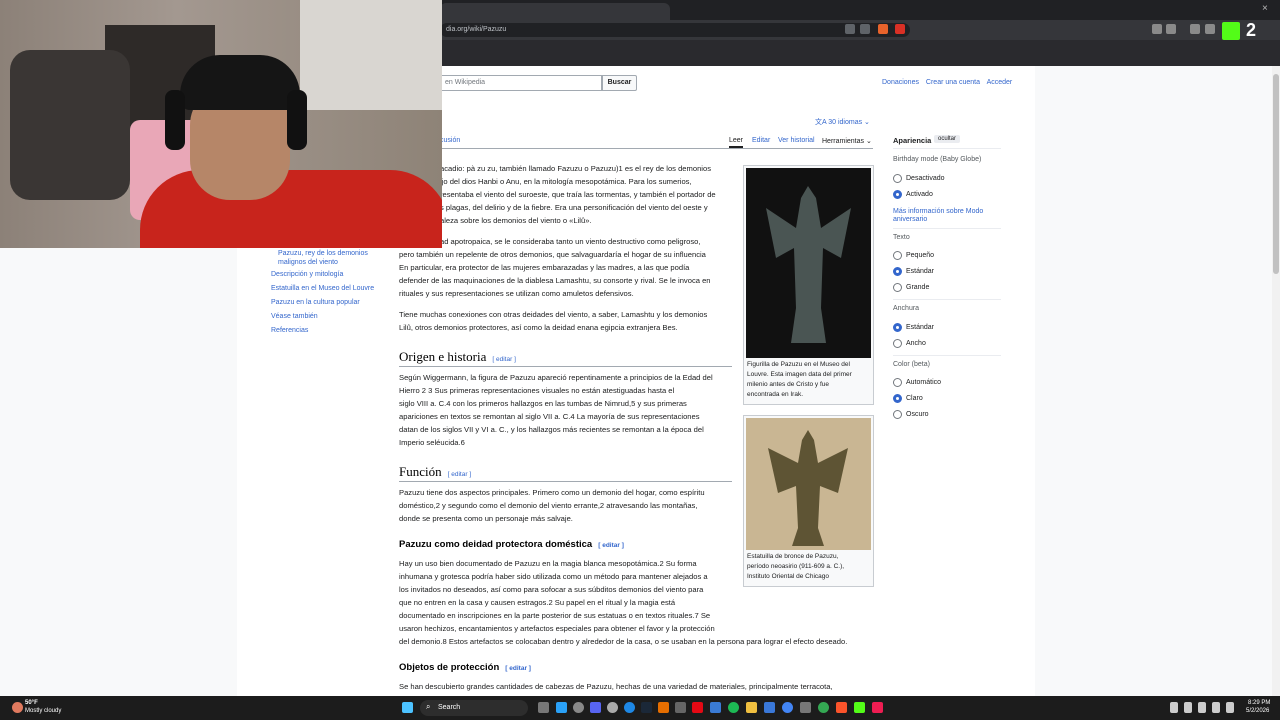  I want to click on sidebar-icon, so click(1210, 29).